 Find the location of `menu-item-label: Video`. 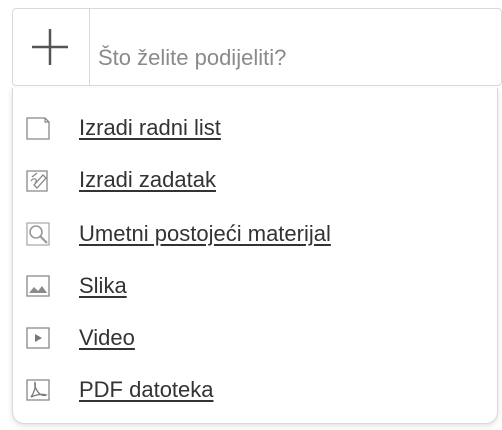

menu-item-label: Video is located at coordinates (107, 337).